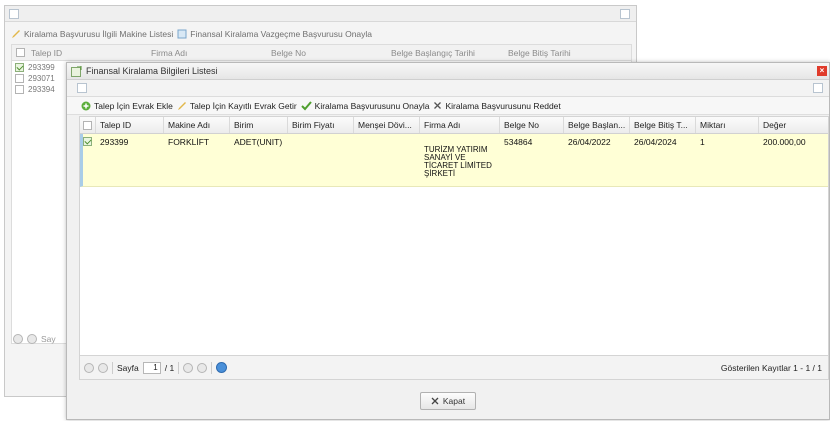 The height and width of the screenshot is (421, 830). What do you see at coordinates (202, 367) in the screenshot?
I see `last-page-icon` at bounding box center [202, 367].